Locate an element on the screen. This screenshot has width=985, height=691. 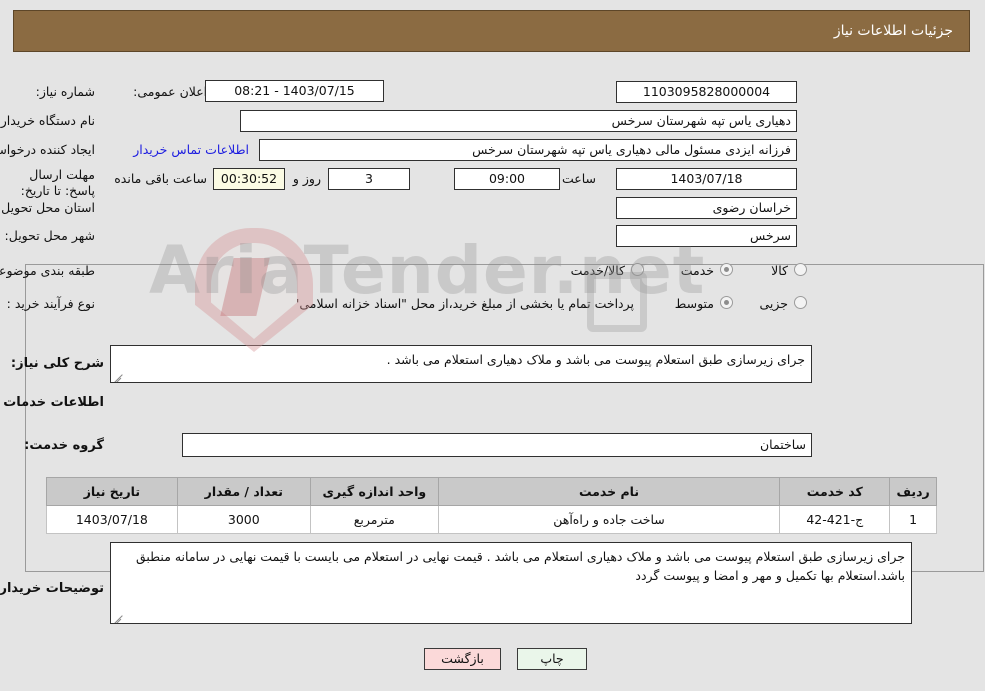
cell-unit: مترمربع is located at coordinates (375, 519).